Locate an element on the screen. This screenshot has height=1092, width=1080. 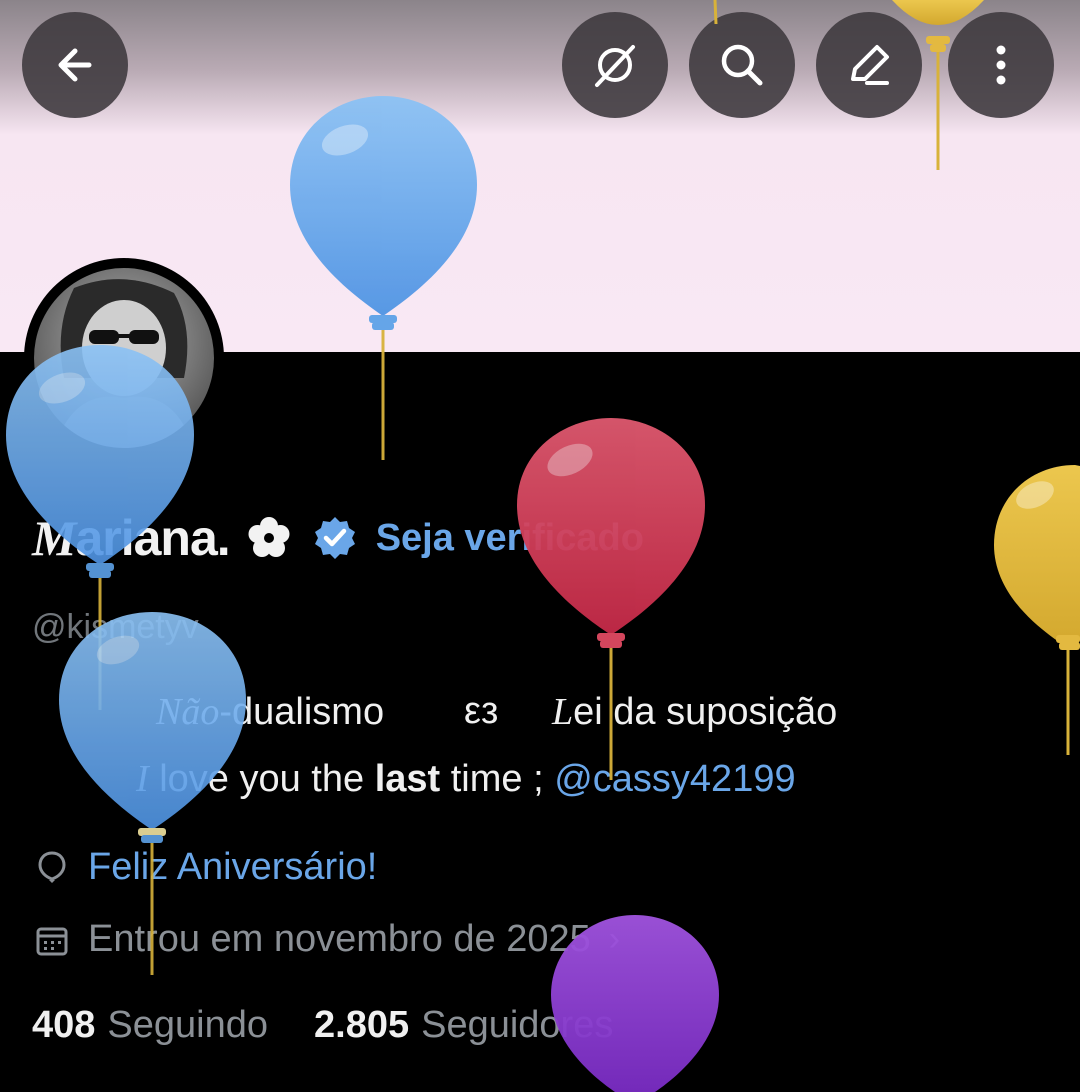
chevron-right-icon: › is located at coordinates (614, 939).